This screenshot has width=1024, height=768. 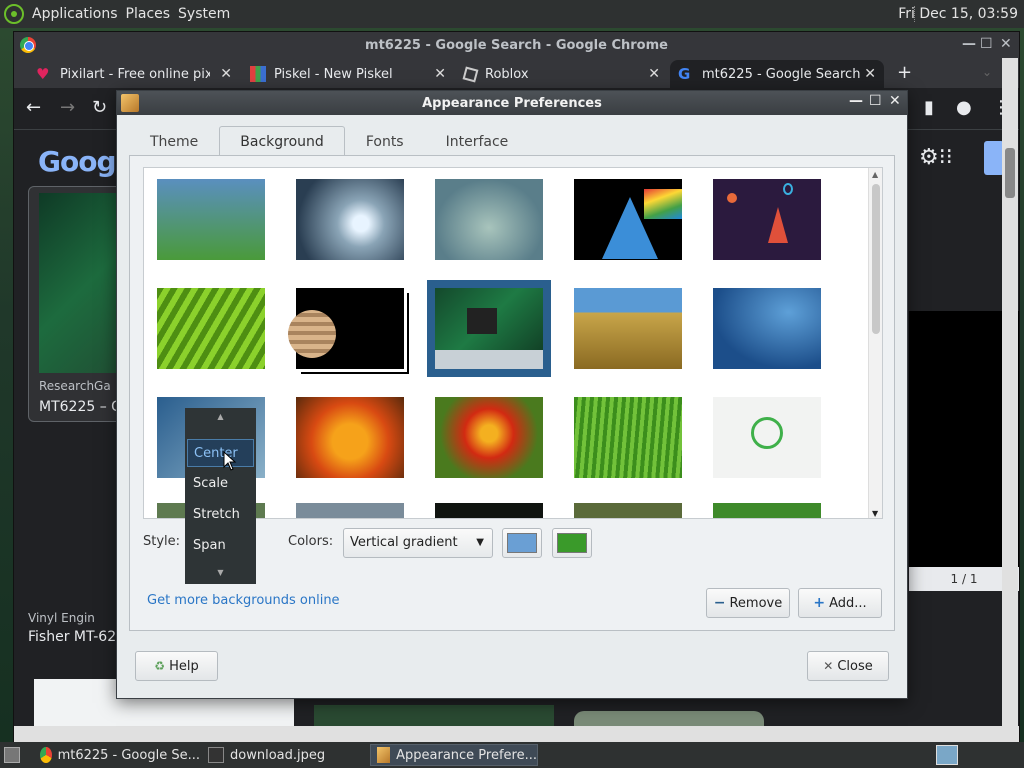 What do you see at coordinates (947, 755) in the screenshot?
I see `workspace-switcher` at bounding box center [947, 755].